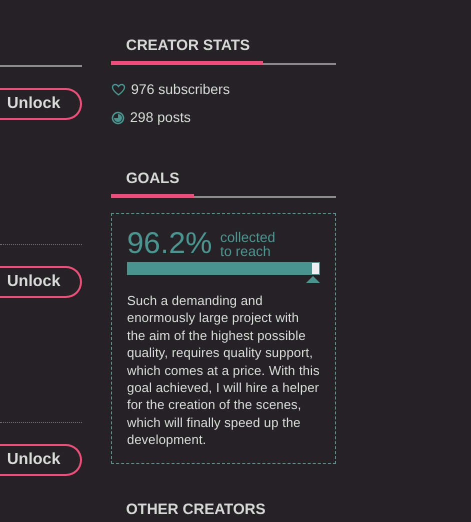 This screenshot has height=522, width=471. I want to click on goal-caption: collected, so click(248, 237).